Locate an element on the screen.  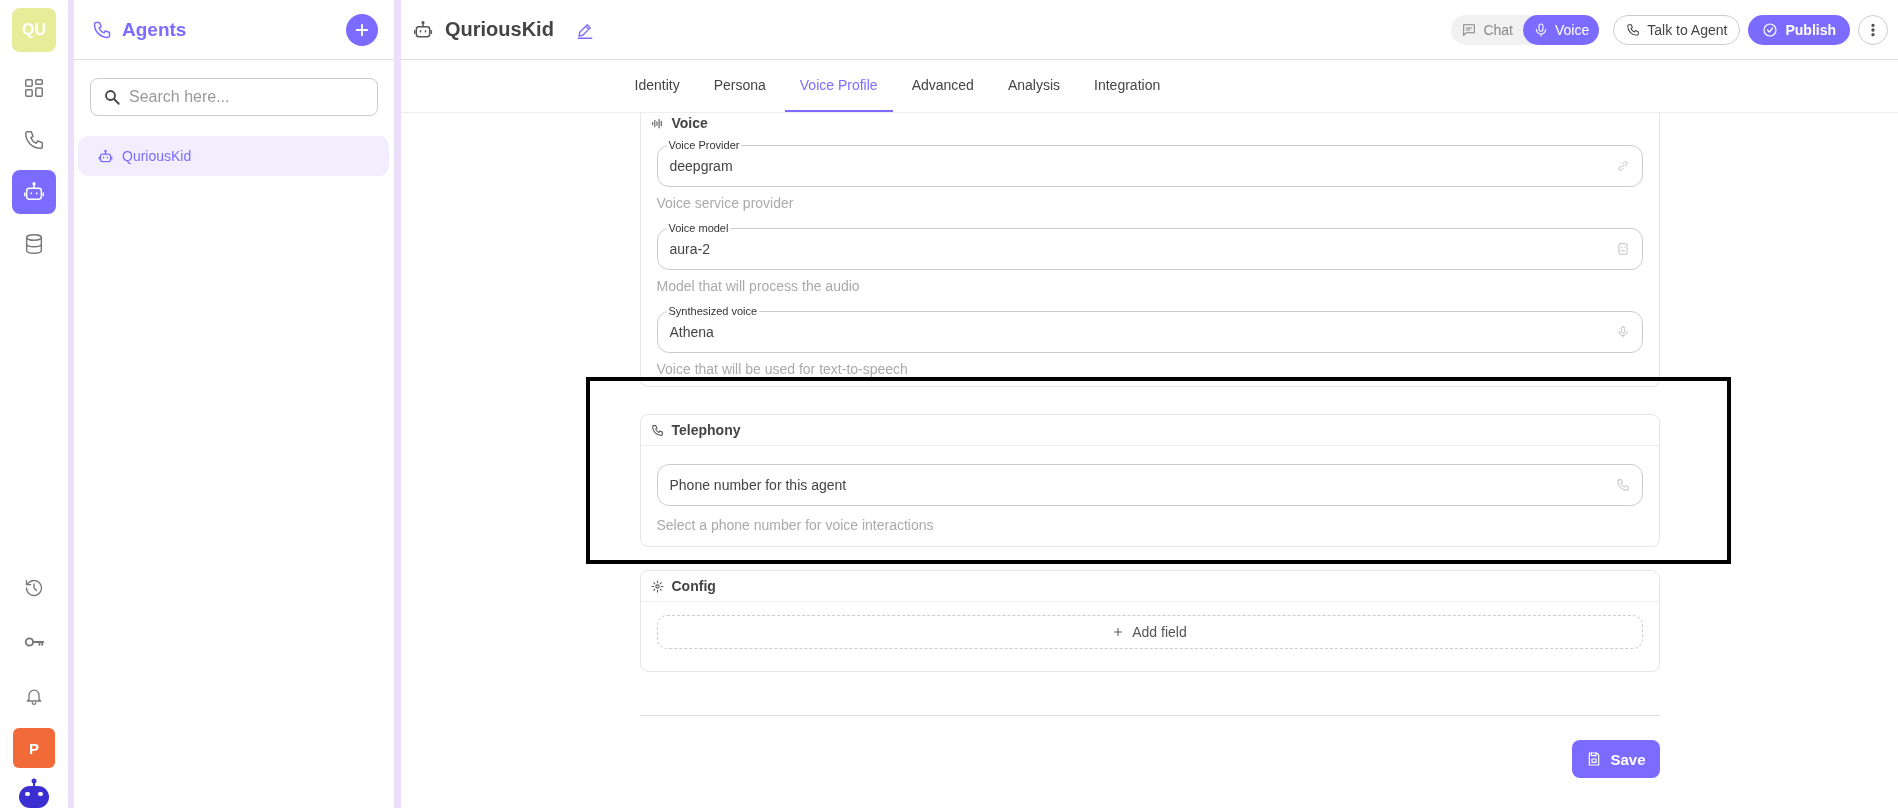
section-title: Telephony is located at coordinates (706, 430).